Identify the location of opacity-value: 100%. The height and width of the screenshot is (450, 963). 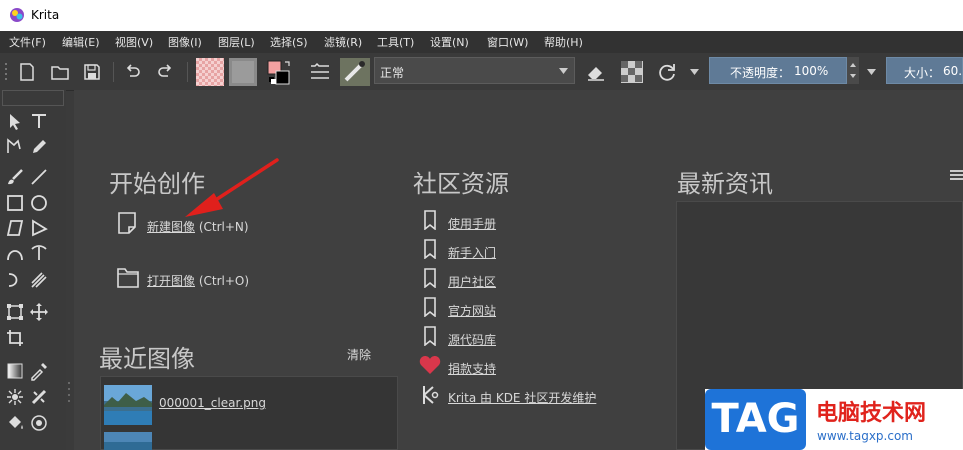
(811, 71).